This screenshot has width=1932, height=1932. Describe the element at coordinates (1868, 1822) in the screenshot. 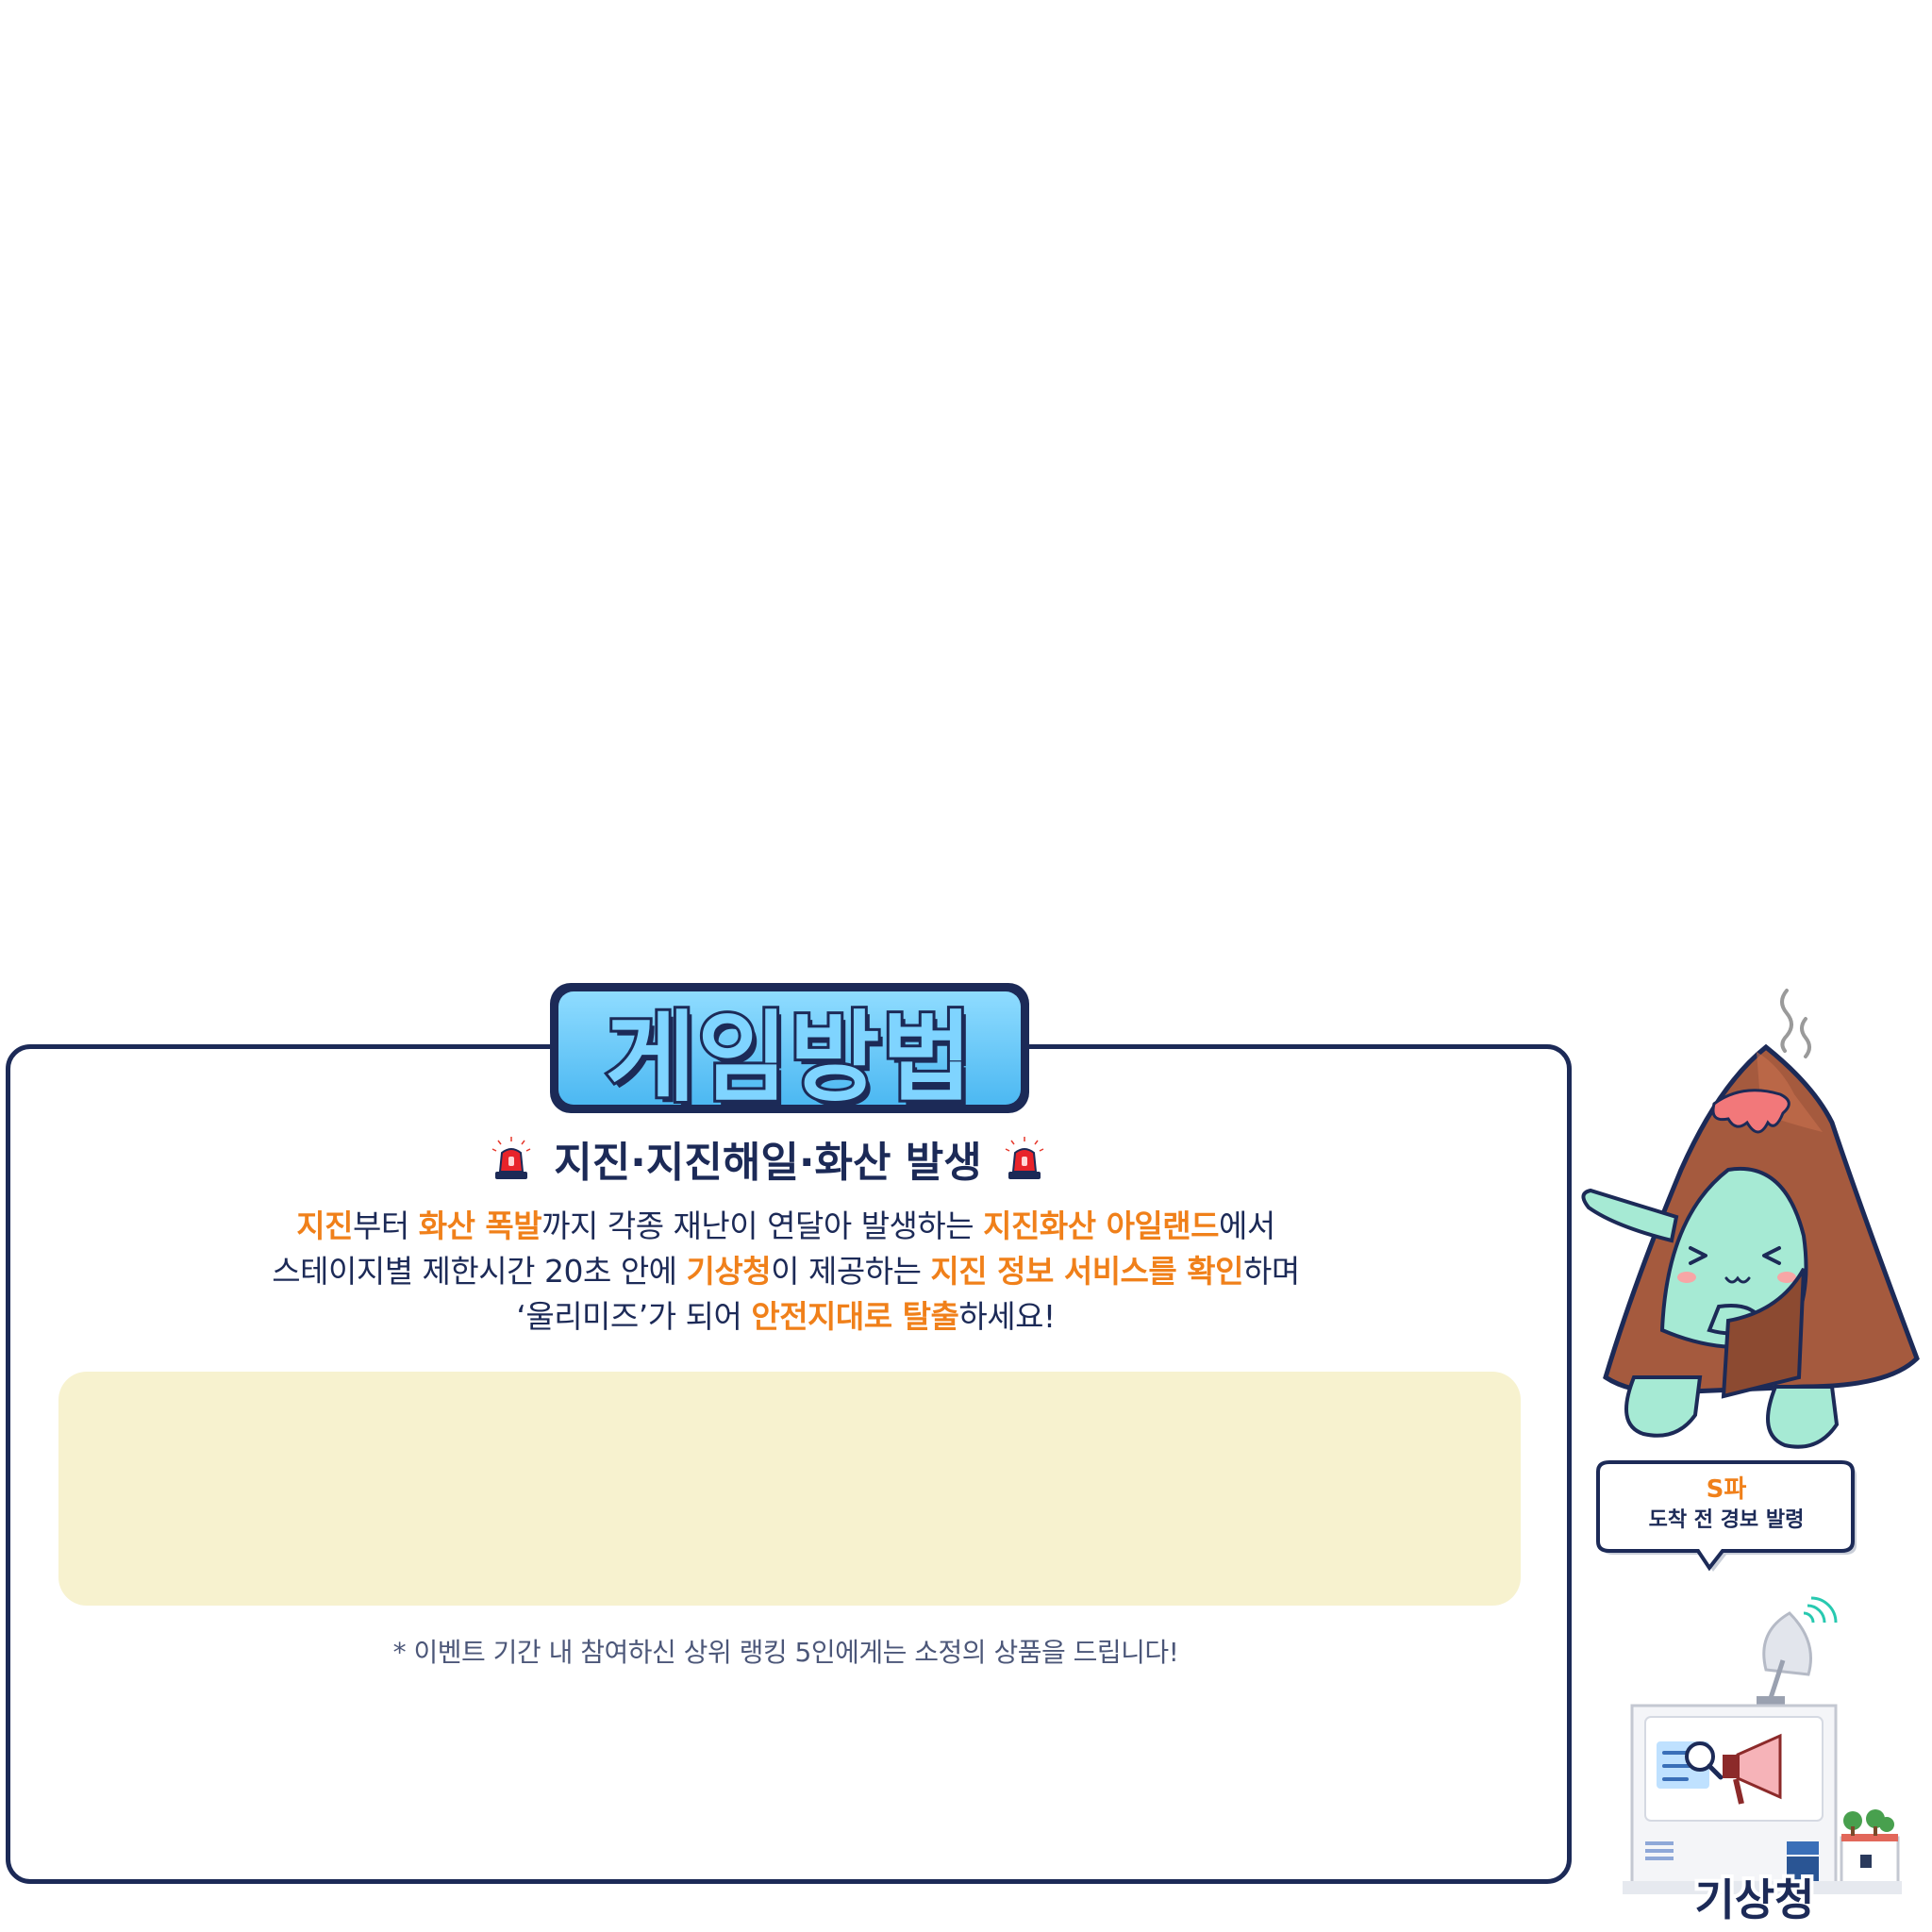

I see `tree-icon` at that location.